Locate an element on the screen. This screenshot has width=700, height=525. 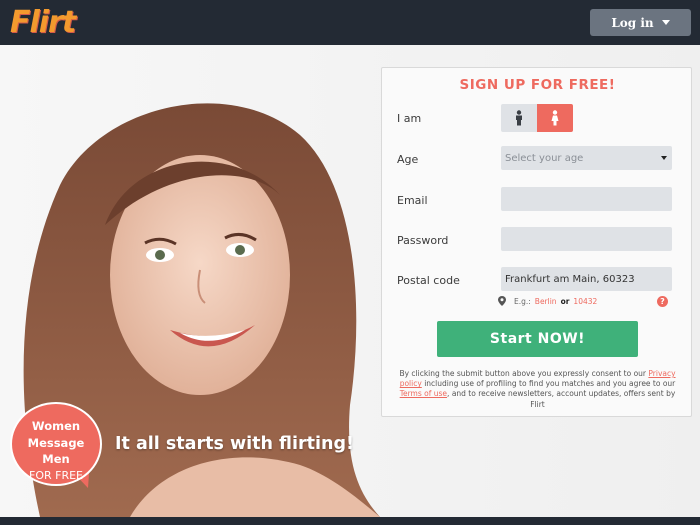
male-icon is located at coordinates (519, 118).